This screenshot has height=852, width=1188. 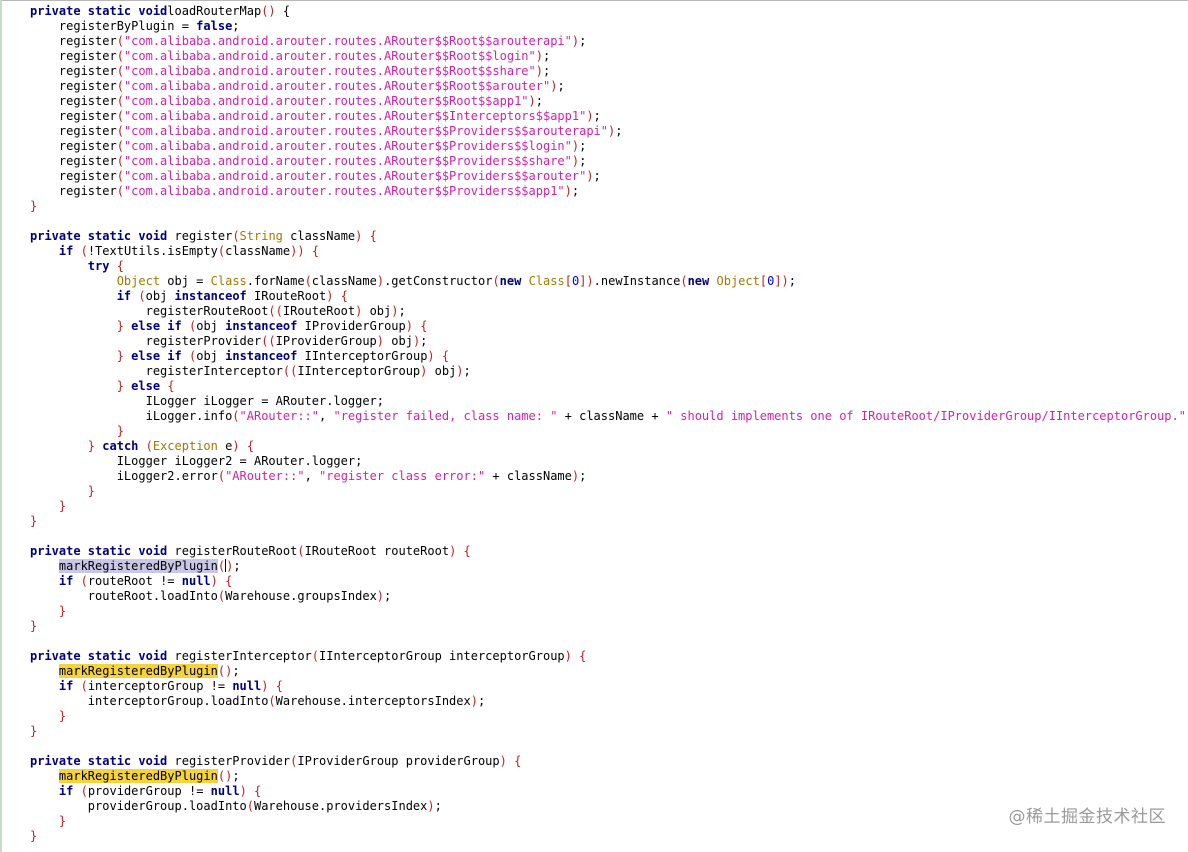 What do you see at coordinates (609, 266) in the screenshot?
I see `code-line: try {` at bounding box center [609, 266].